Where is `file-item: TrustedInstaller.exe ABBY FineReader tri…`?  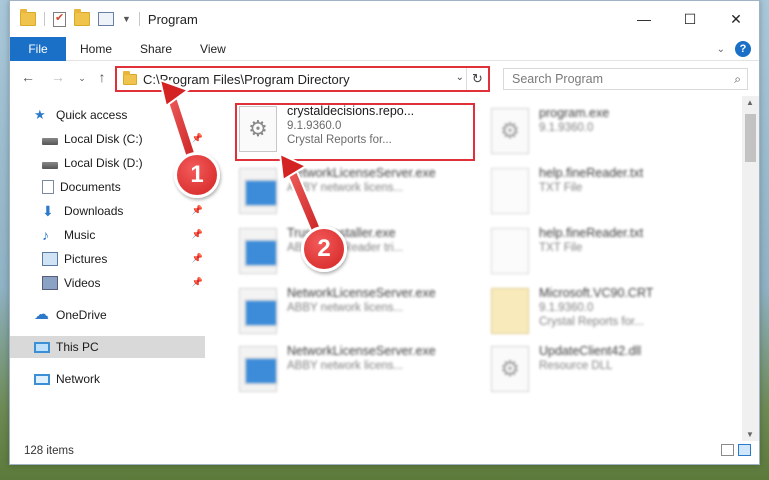 file-item: TrustedInstaller.exe ABBY FineReader tri… is located at coordinates (355, 254).